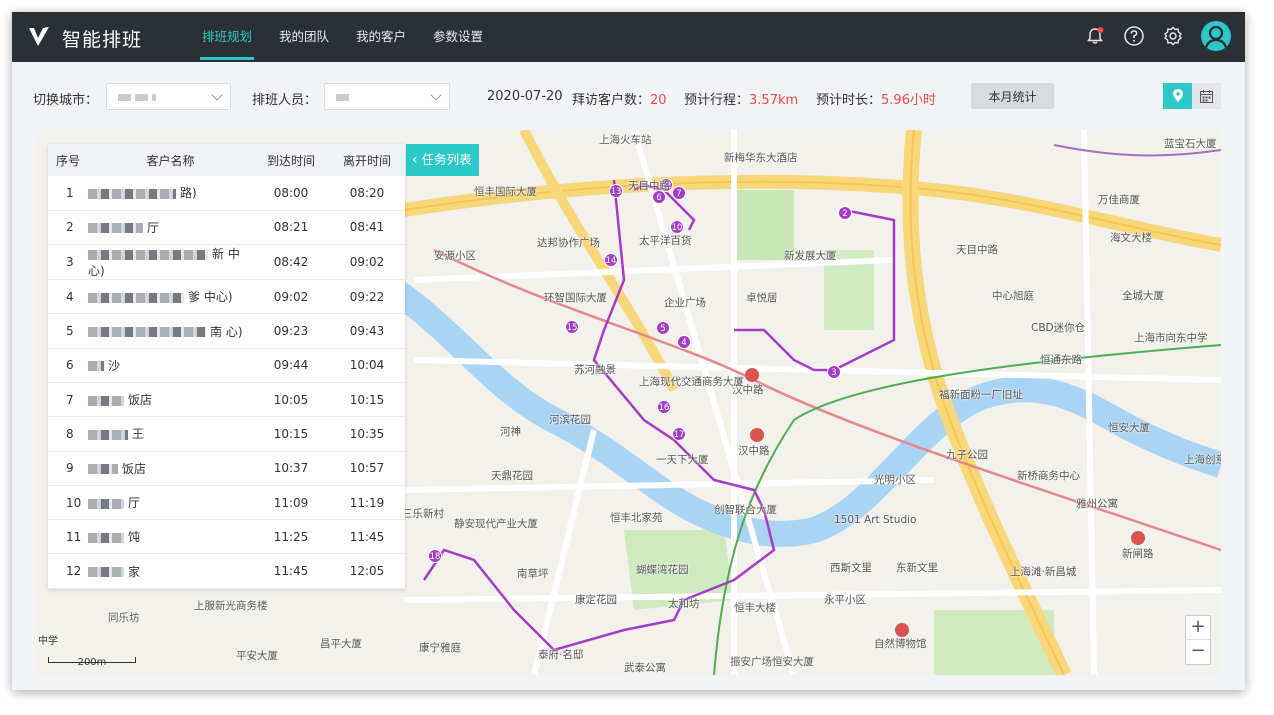 The width and height of the screenshot is (1274, 715). Describe the element at coordinates (226, 365) in the screenshot. I see `table-row: 6 沙 09:44 10:04` at that location.